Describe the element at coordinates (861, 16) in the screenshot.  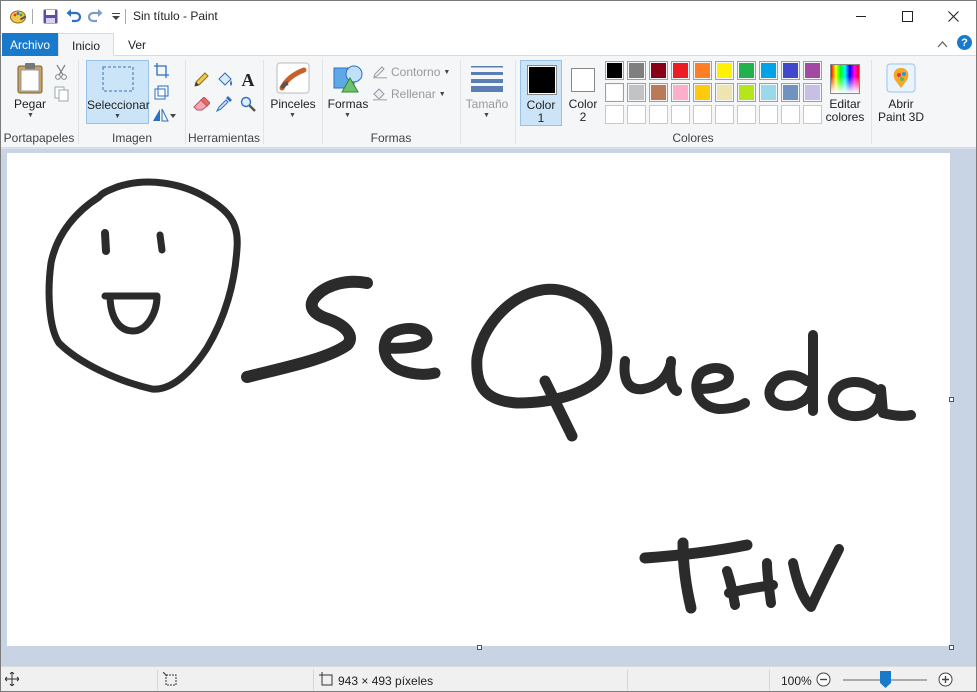
I see `minimize-button` at that location.